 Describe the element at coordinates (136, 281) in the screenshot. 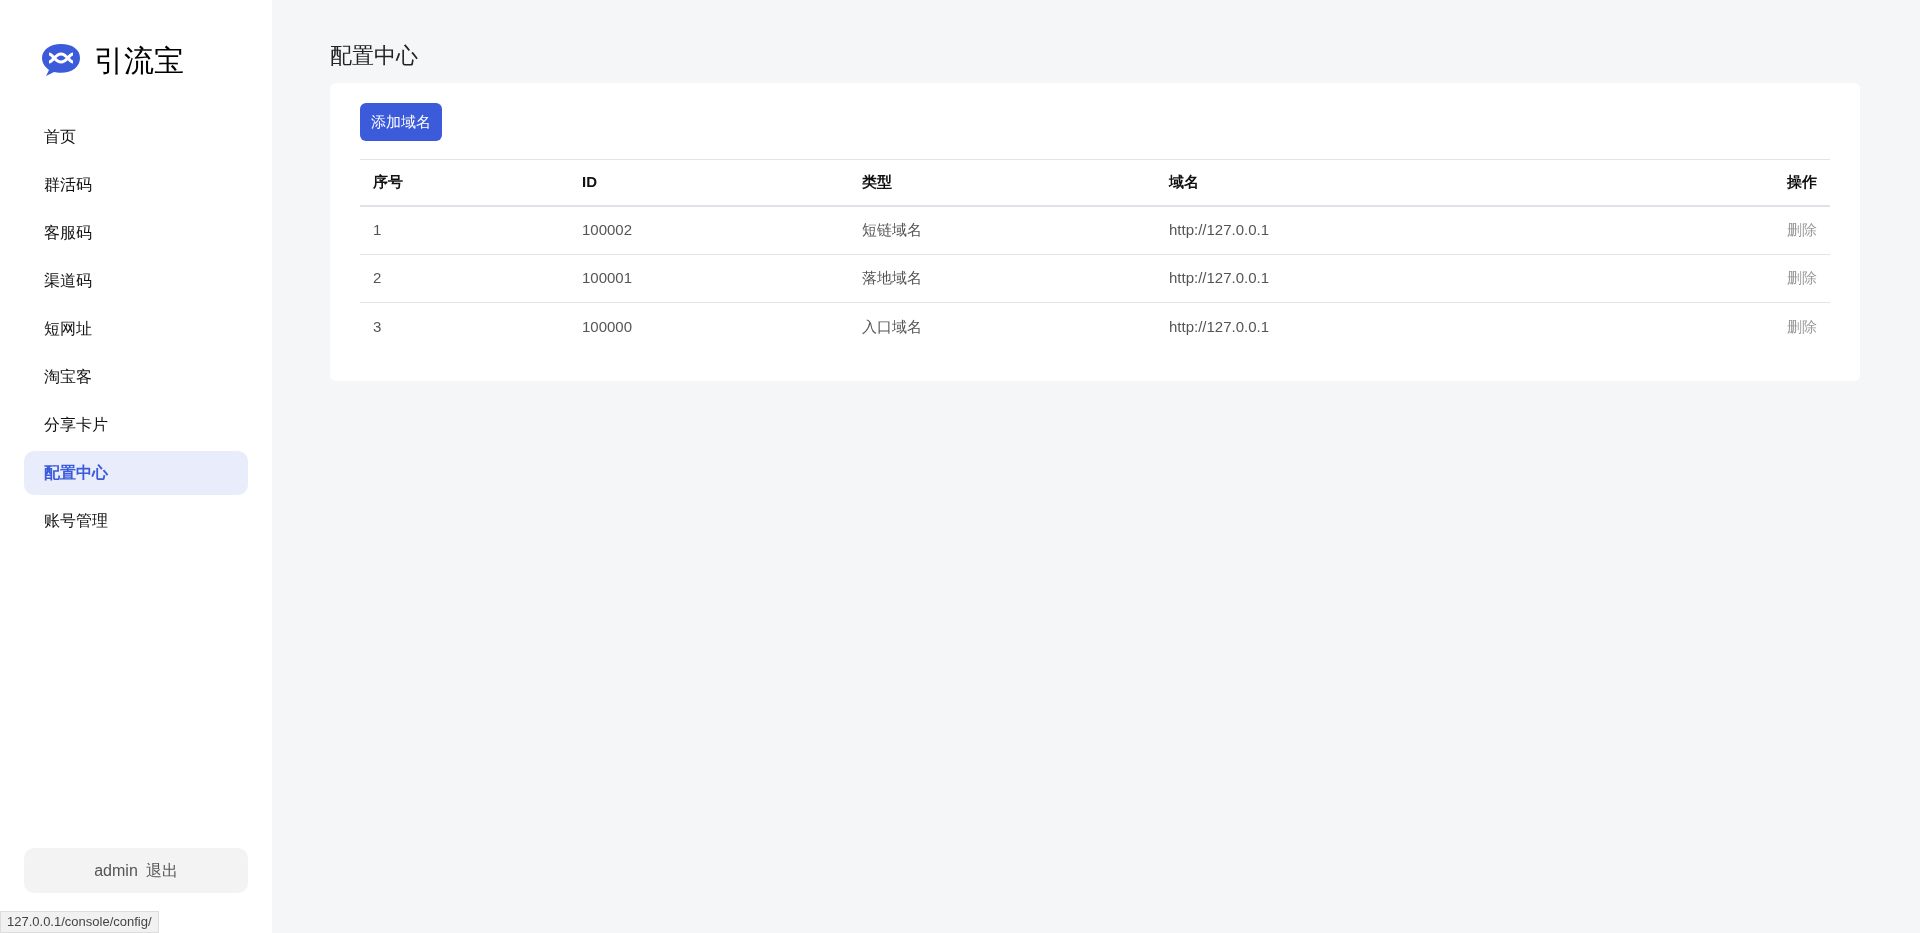

I see `nav-item: 渠道码` at that location.